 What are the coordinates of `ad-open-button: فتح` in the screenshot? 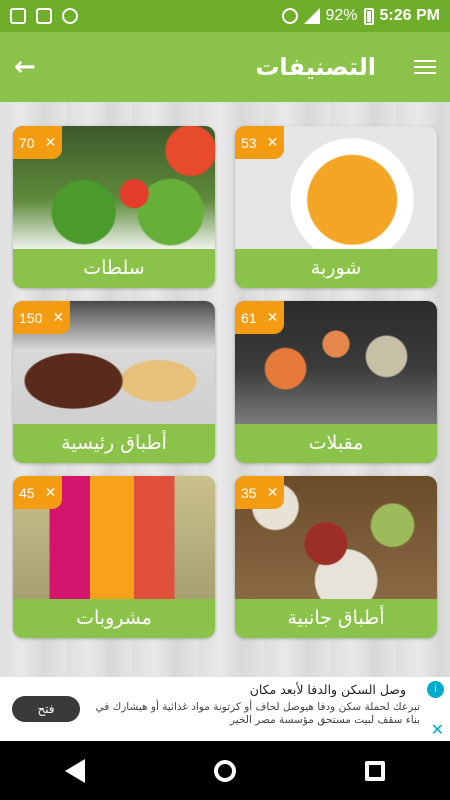 It's located at (46, 709).